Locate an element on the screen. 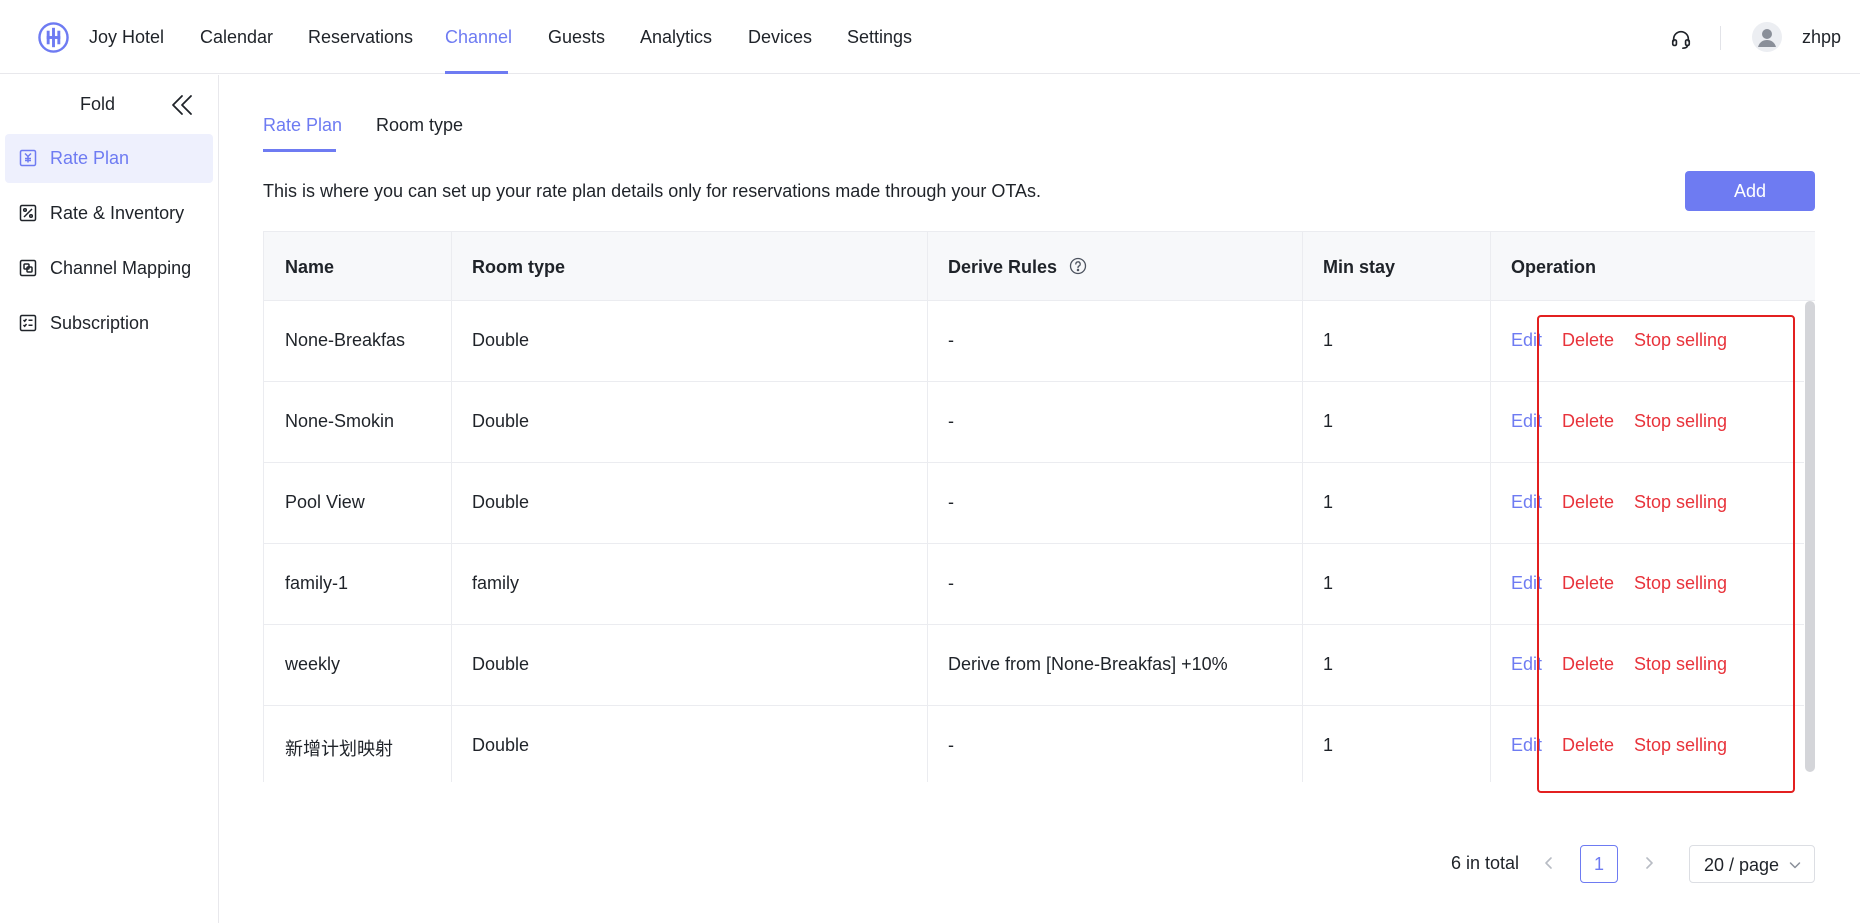 Image resolution: width=1860 pixels, height=923 pixels. nav-item-guests: Guests is located at coordinates (576, 37).